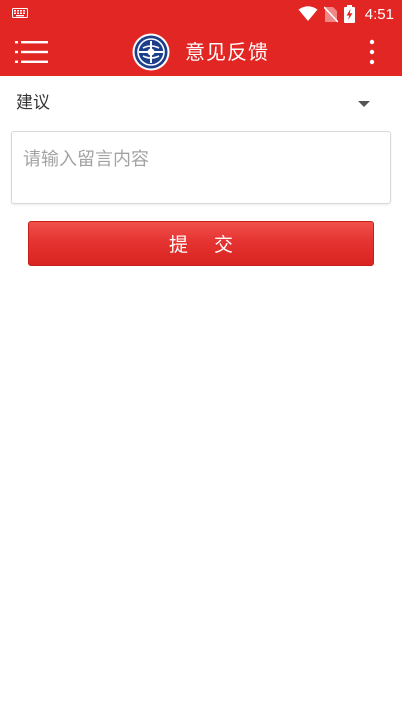 This screenshot has width=402, height=716. What do you see at coordinates (379, 14) in the screenshot?
I see `status-time: 4:51` at bounding box center [379, 14].